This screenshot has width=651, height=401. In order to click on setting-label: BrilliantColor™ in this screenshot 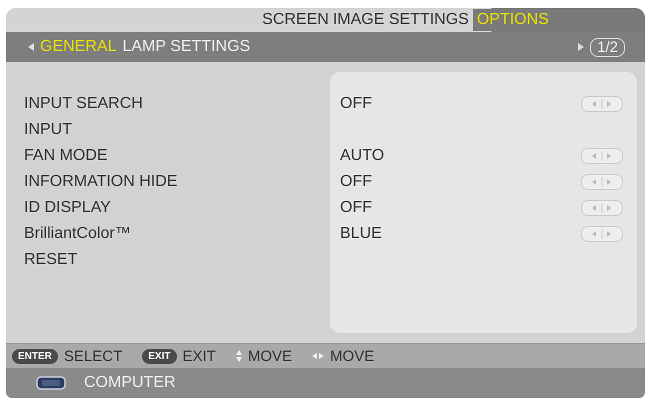, I will do `click(177, 234)`.